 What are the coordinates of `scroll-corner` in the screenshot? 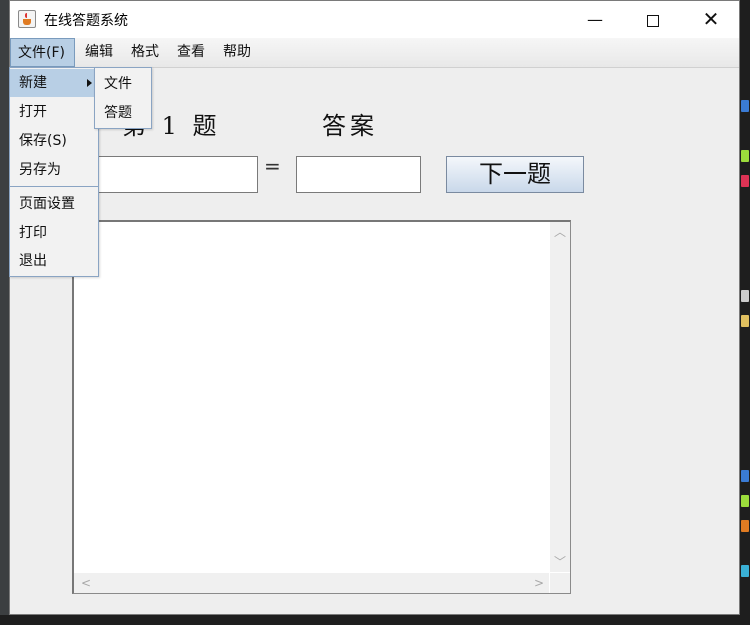 It's located at (560, 583).